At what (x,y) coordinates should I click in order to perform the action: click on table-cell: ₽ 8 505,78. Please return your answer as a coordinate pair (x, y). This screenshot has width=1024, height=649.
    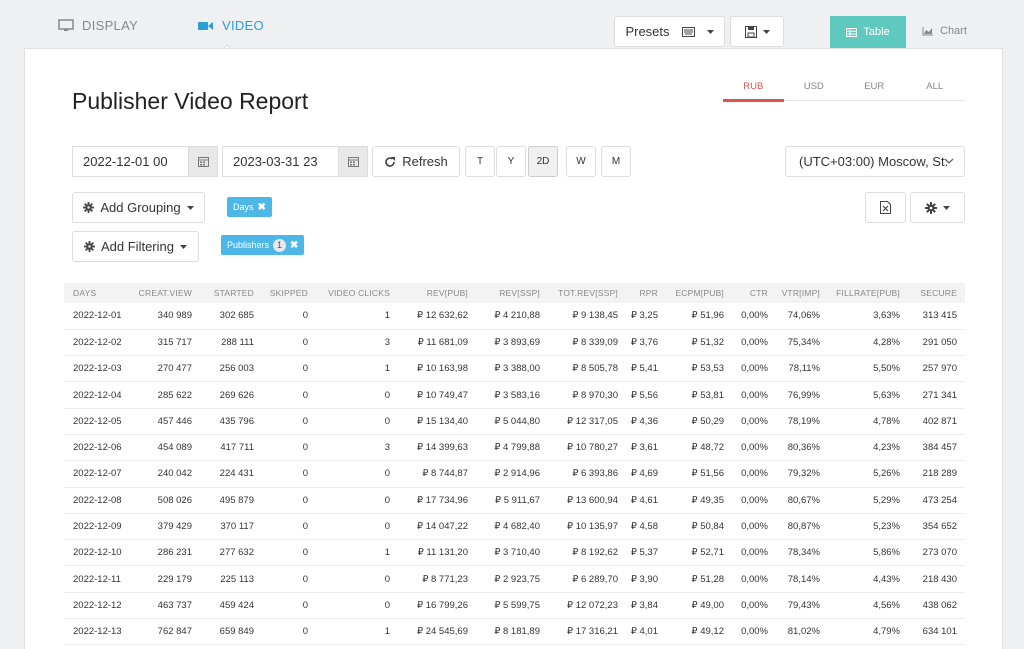
    Looking at the image, I should click on (587, 369).